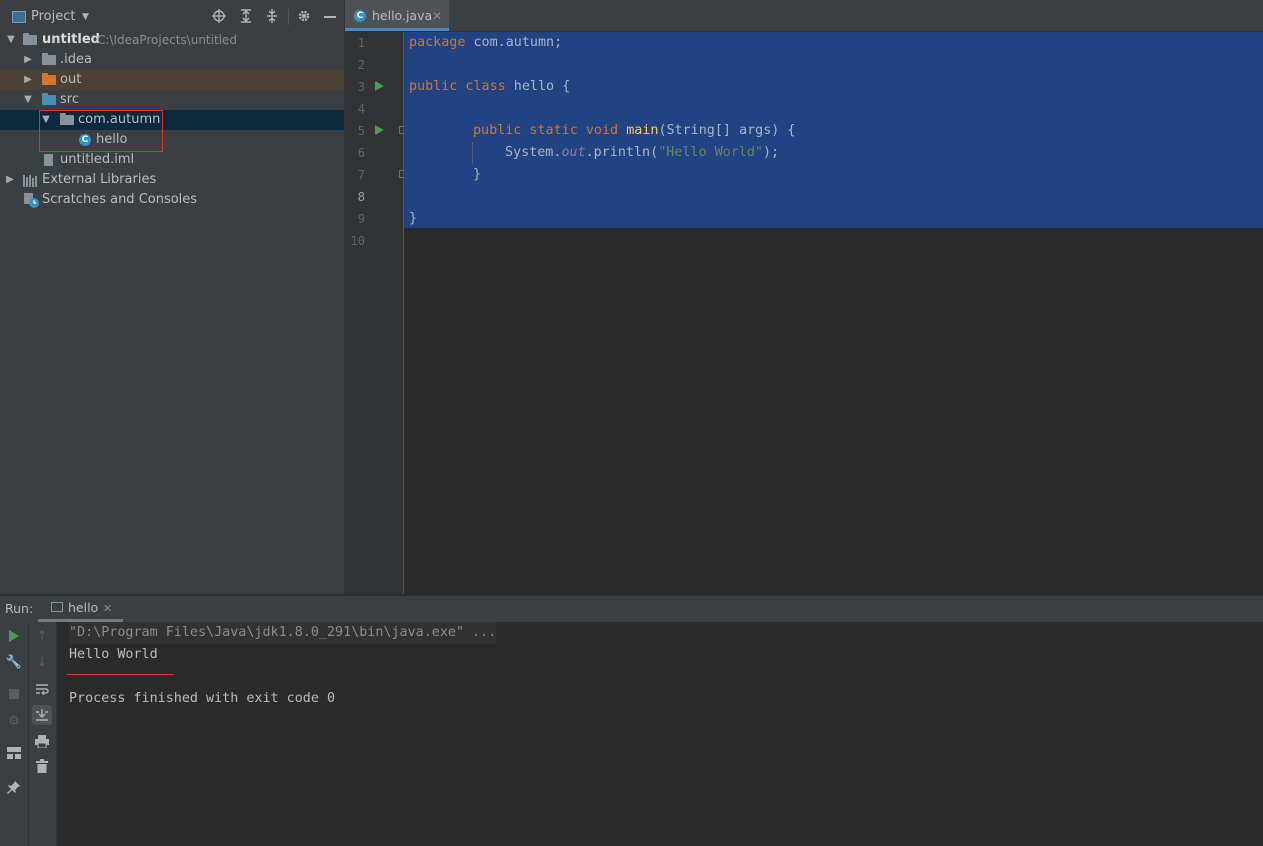 The height and width of the screenshot is (846, 1263). What do you see at coordinates (69, 99) in the screenshot?
I see `tree-label-src: src` at bounding box center [69, 99].